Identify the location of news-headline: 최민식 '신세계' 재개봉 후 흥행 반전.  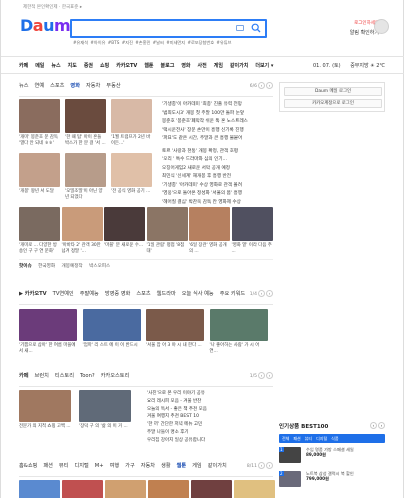
(217, 177).